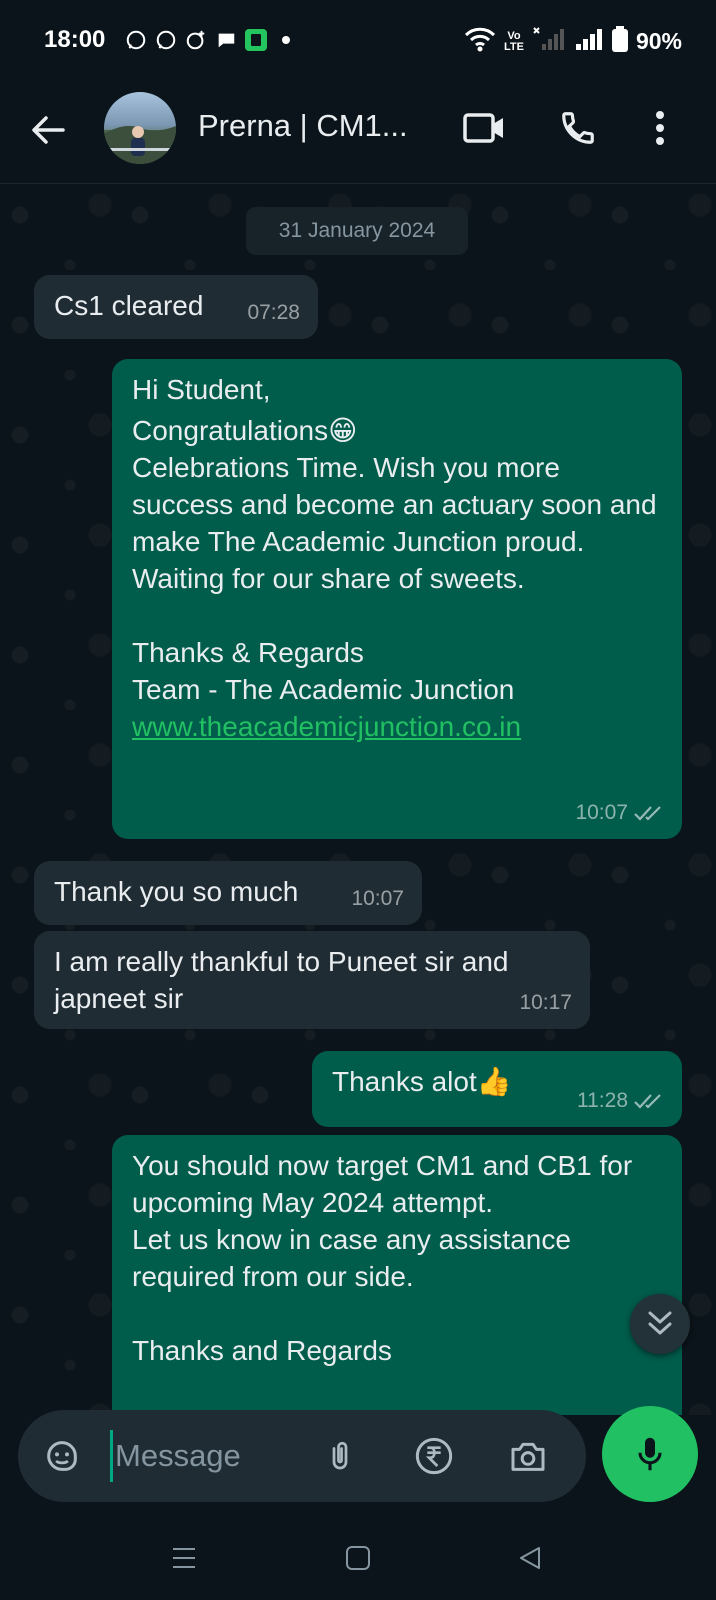 The height and width of the screenshot is (1600, 716). What do you see at coordinates (602, 1100) in the screenshot?
I see `message-time: 11:28` at bounding box center [602, 1100].